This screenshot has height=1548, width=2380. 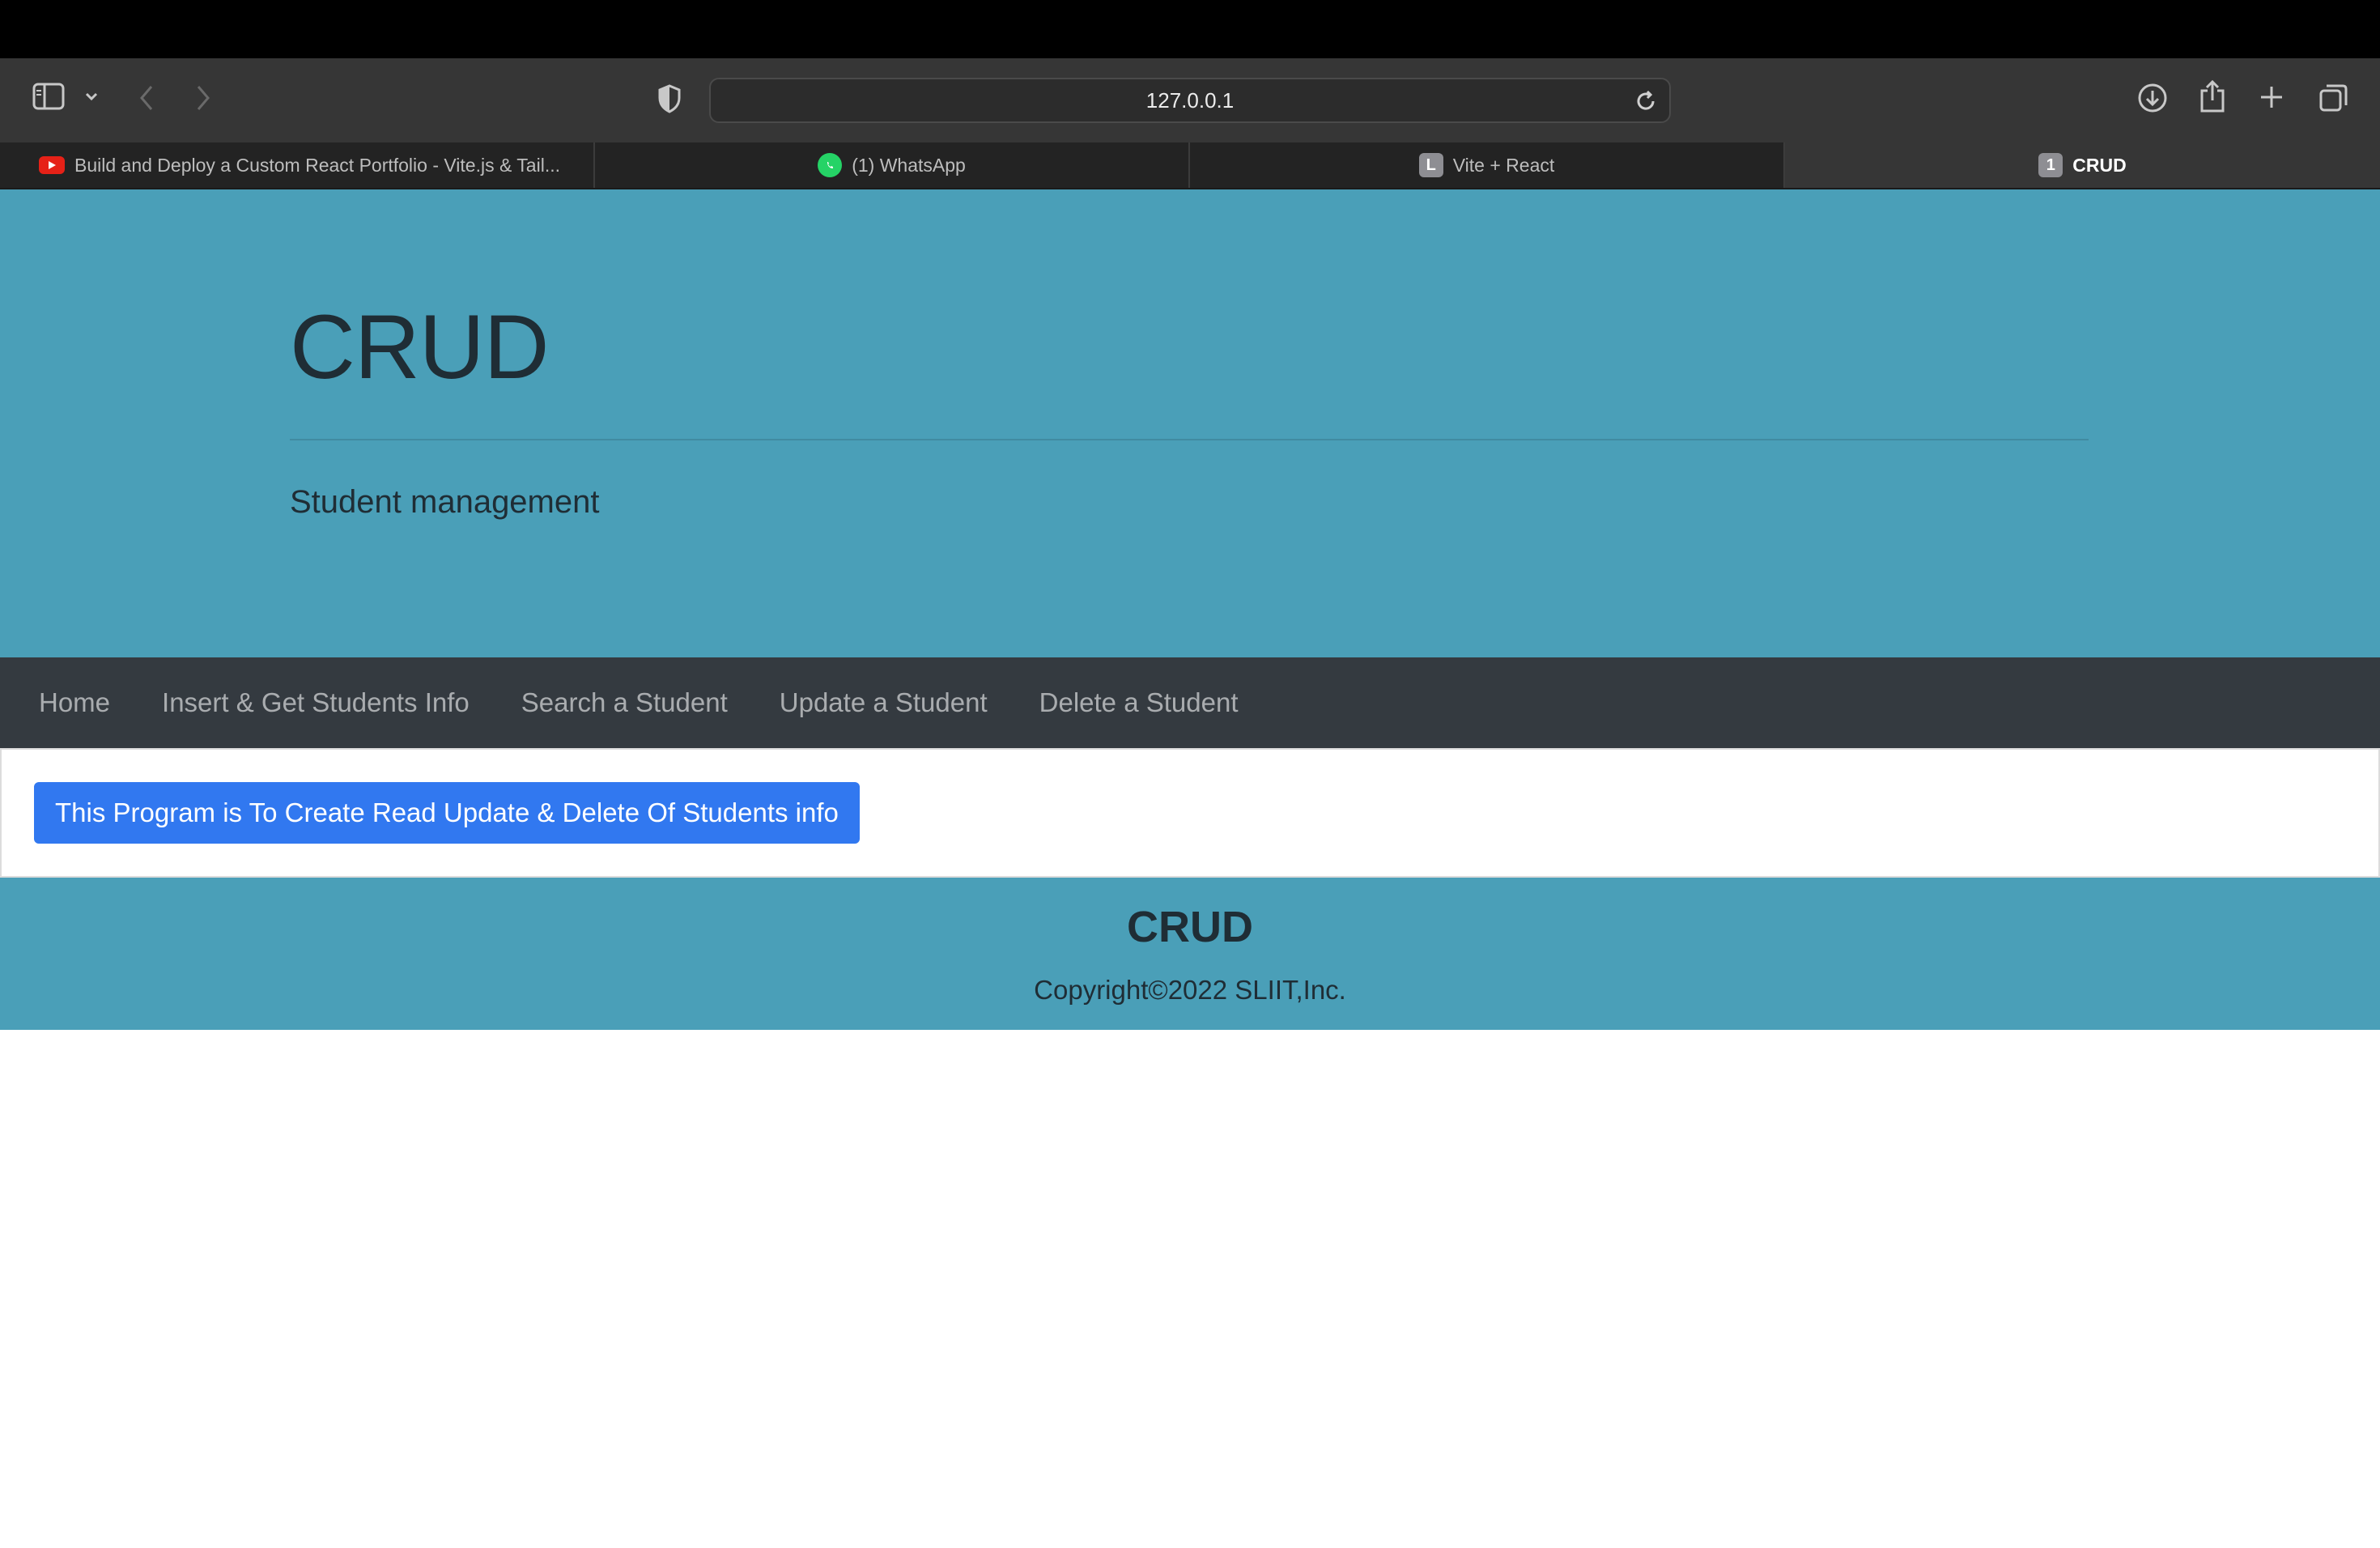 What do you see at coordinates (420, 347) in the screenshot?
I see `page-title: CRUD` at bounding box center [420, 347].